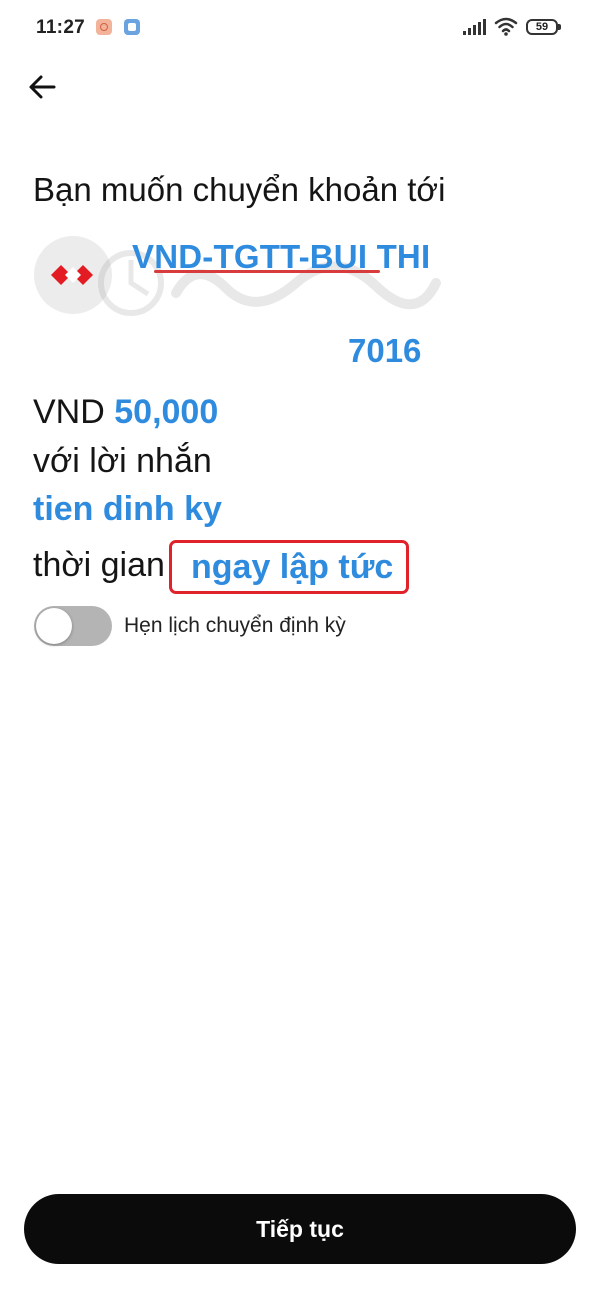 The image size is (600, 1300). Describe the element at coordinates (239, 189) in the screenshot. I see `page-title: Bạn muốn chuyển khoản tới` at that location.